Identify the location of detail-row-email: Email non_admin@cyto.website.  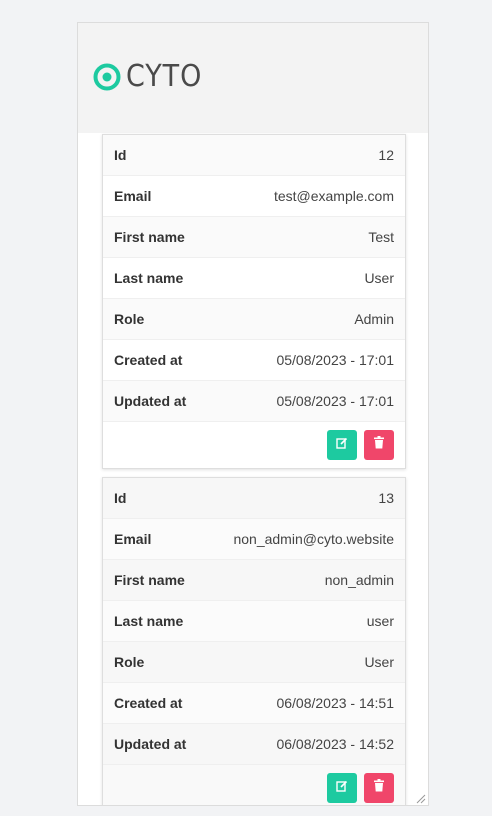
(254, 539).